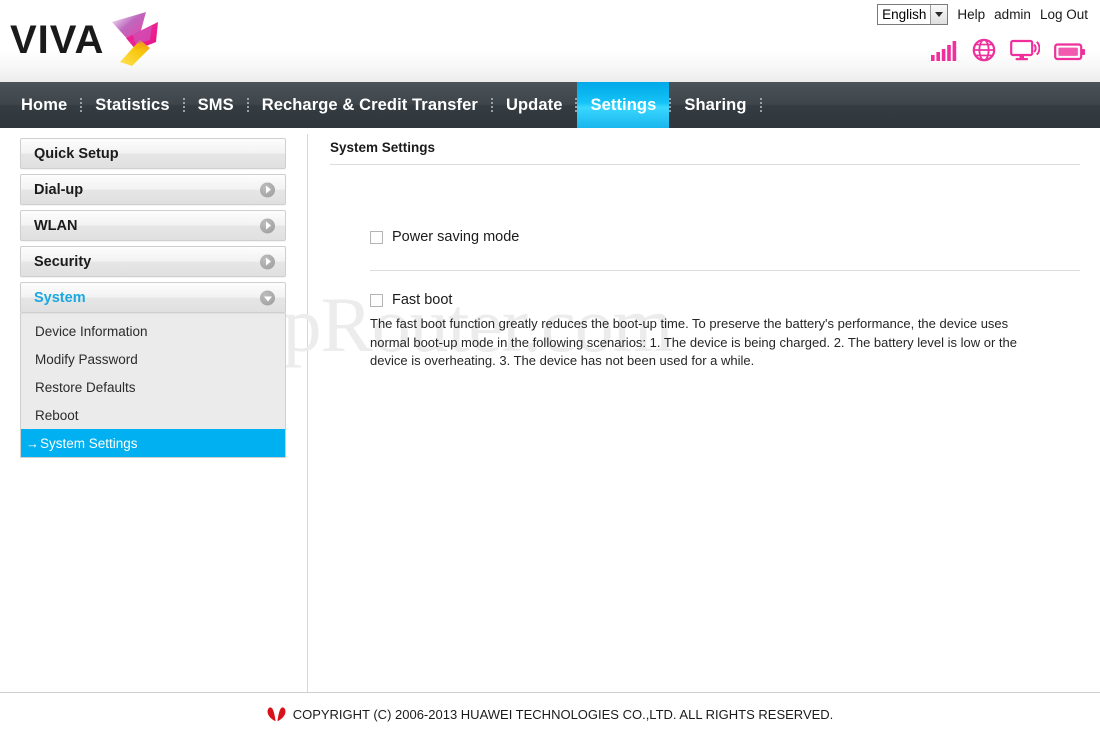 This screenshot has height=735, width=1100. What do you see at coordinates (705, 152) in the screenshot?
I see `page-title: System Settings` at bounding box center [705, 152].